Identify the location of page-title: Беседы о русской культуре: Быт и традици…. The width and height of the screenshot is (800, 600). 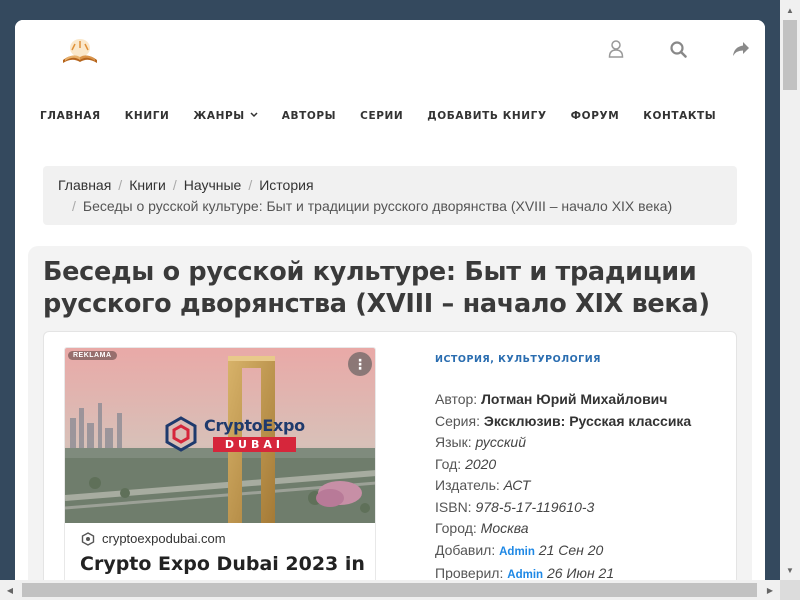
(376, 288).